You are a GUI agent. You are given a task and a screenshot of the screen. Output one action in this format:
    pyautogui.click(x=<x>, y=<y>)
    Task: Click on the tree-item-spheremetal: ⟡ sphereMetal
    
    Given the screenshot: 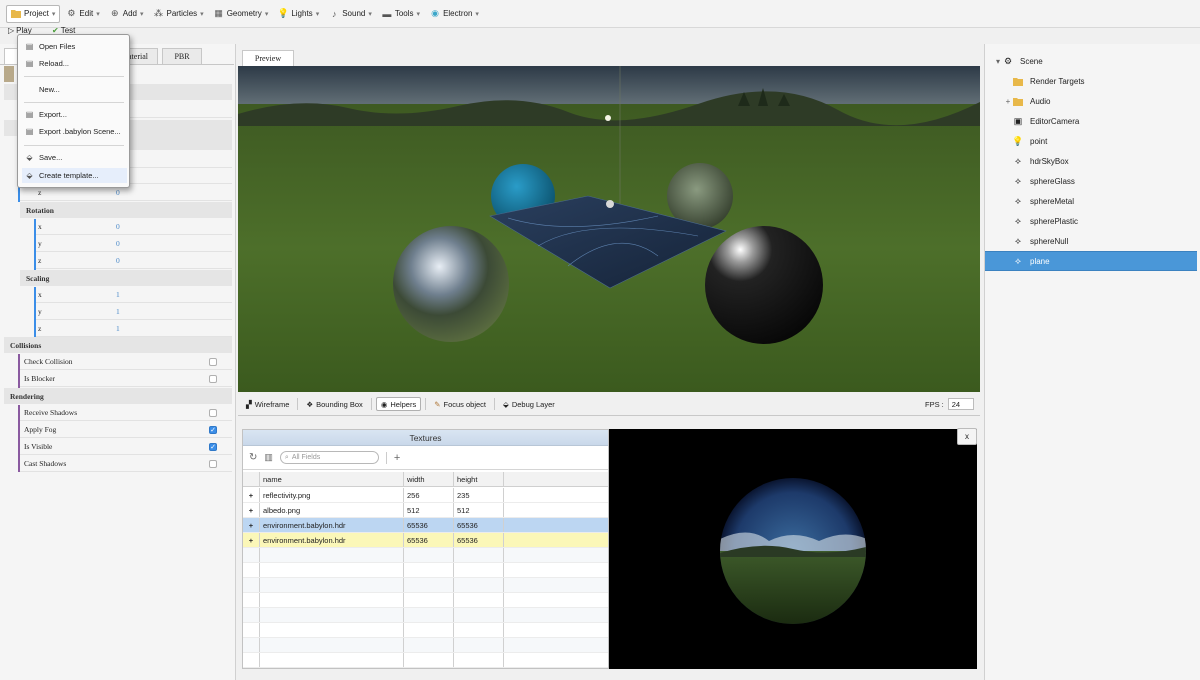 What is the action you would take?
    pyautogui.click(x=1091, y=201)
    